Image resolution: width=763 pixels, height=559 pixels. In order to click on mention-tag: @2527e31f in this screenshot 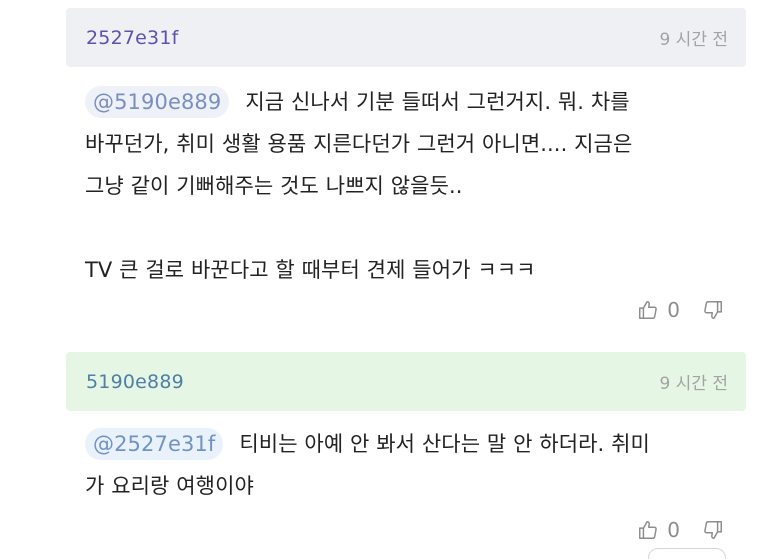, I will do `click(154, 444)`.